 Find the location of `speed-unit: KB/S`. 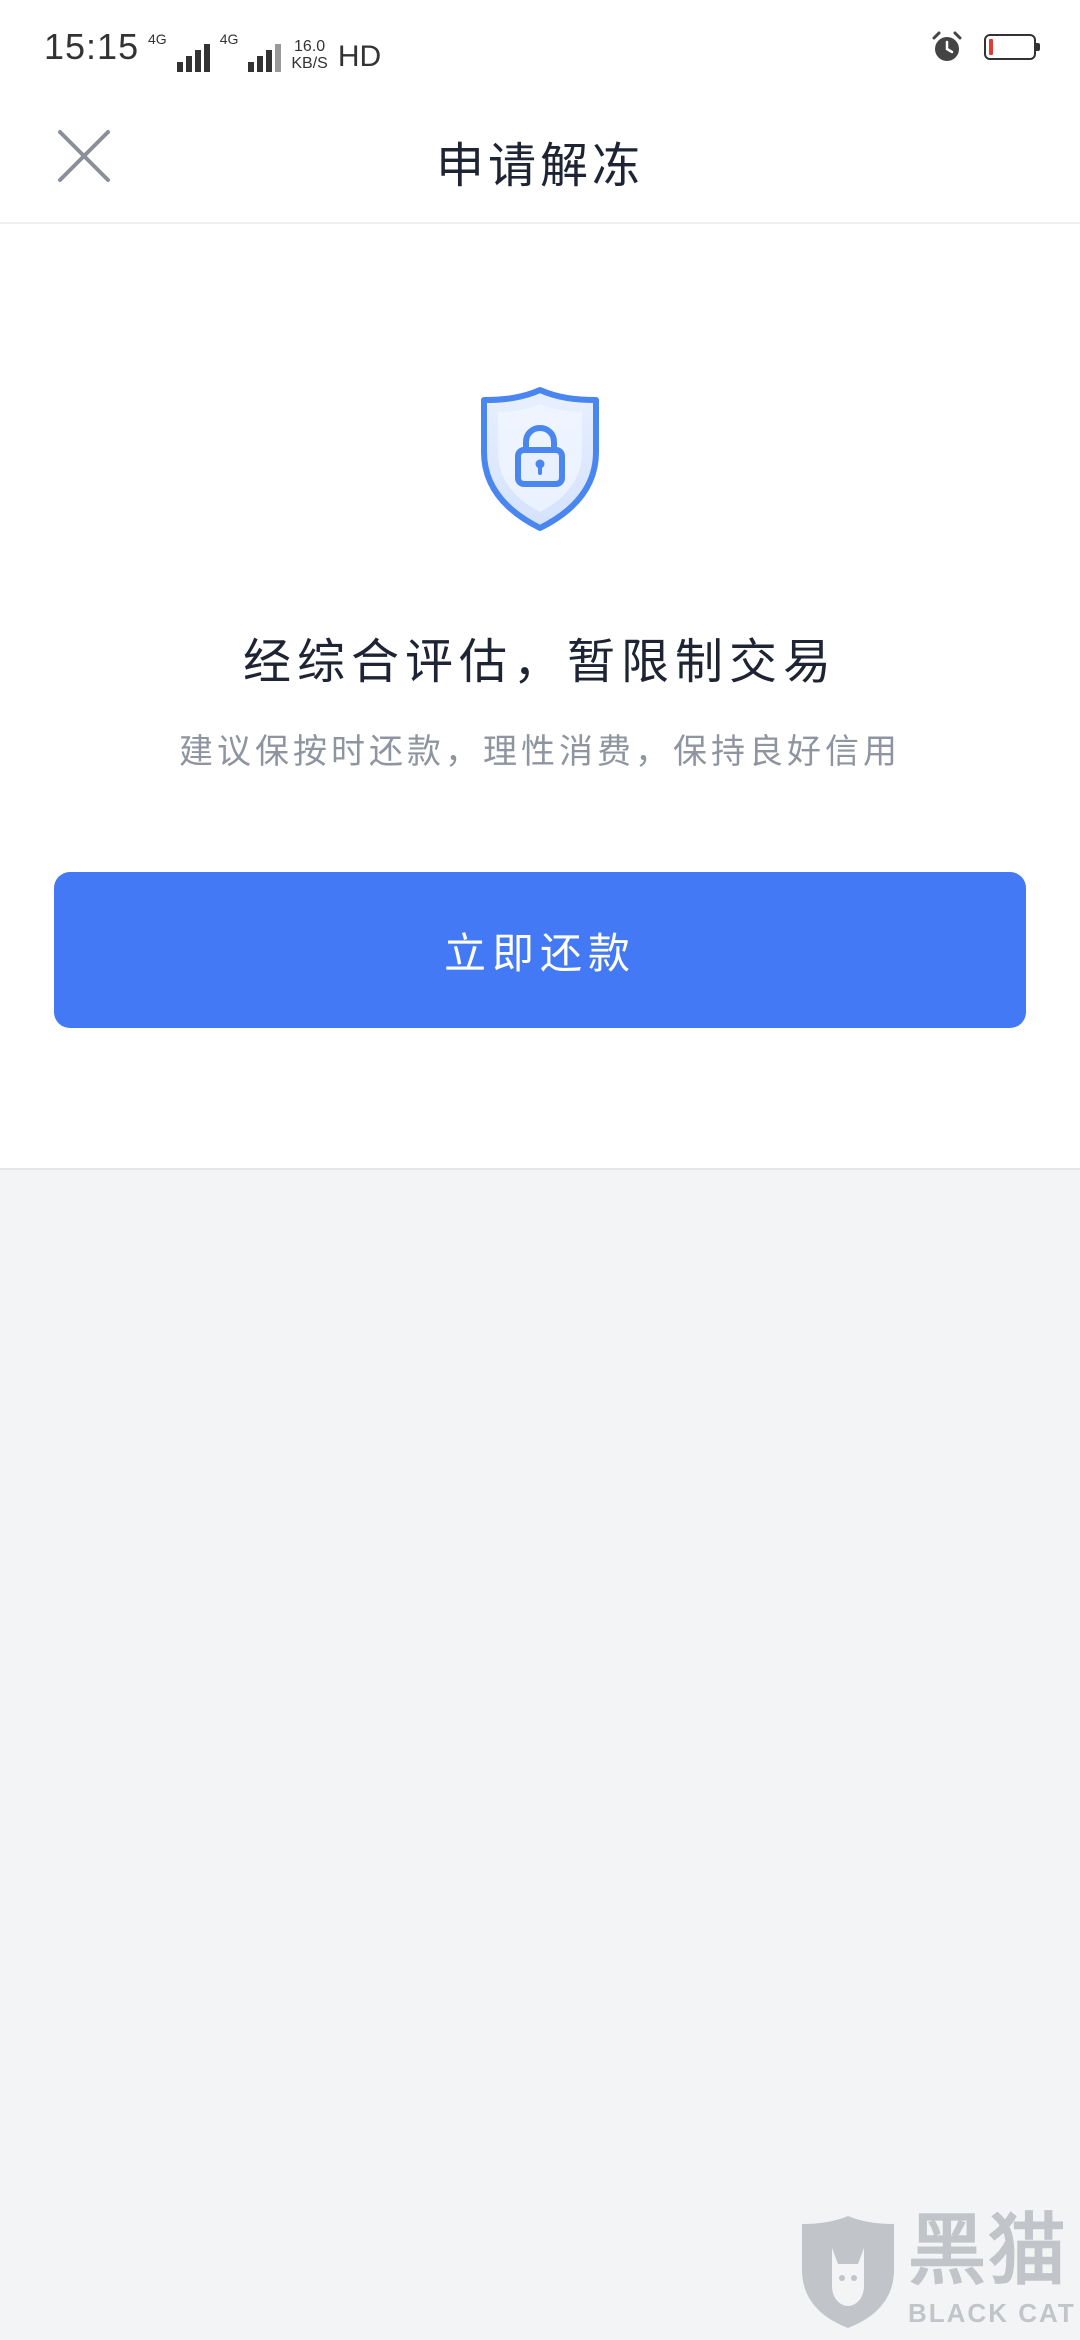

speed-unit: KB/S is located at coordinates (309, 63).